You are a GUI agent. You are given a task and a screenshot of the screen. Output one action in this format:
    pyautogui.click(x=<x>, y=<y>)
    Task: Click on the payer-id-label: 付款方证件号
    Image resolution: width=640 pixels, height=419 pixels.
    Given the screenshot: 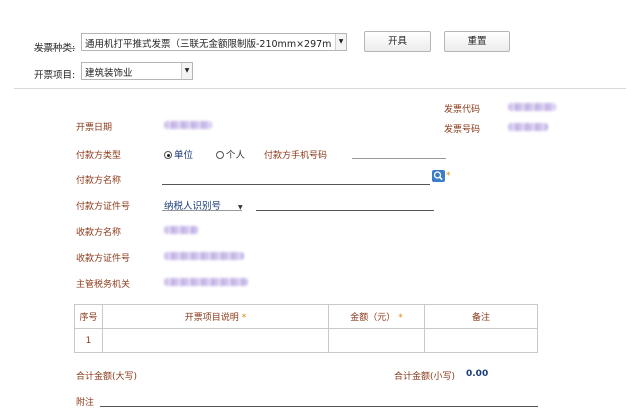 What is the action you would take?
    pyautogui.click(x=103, y=207)
    